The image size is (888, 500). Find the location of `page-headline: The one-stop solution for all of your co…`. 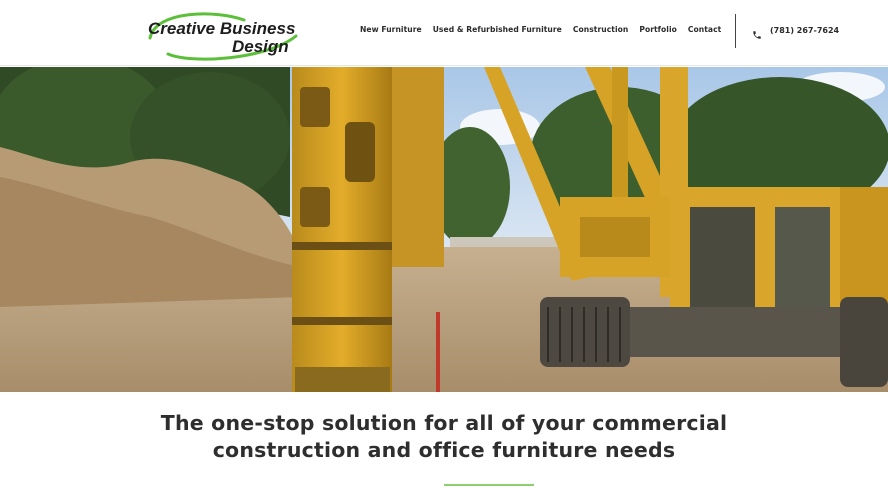

page-headline: The one-stop solution for all of your co… is located at coordinates (444, 437).